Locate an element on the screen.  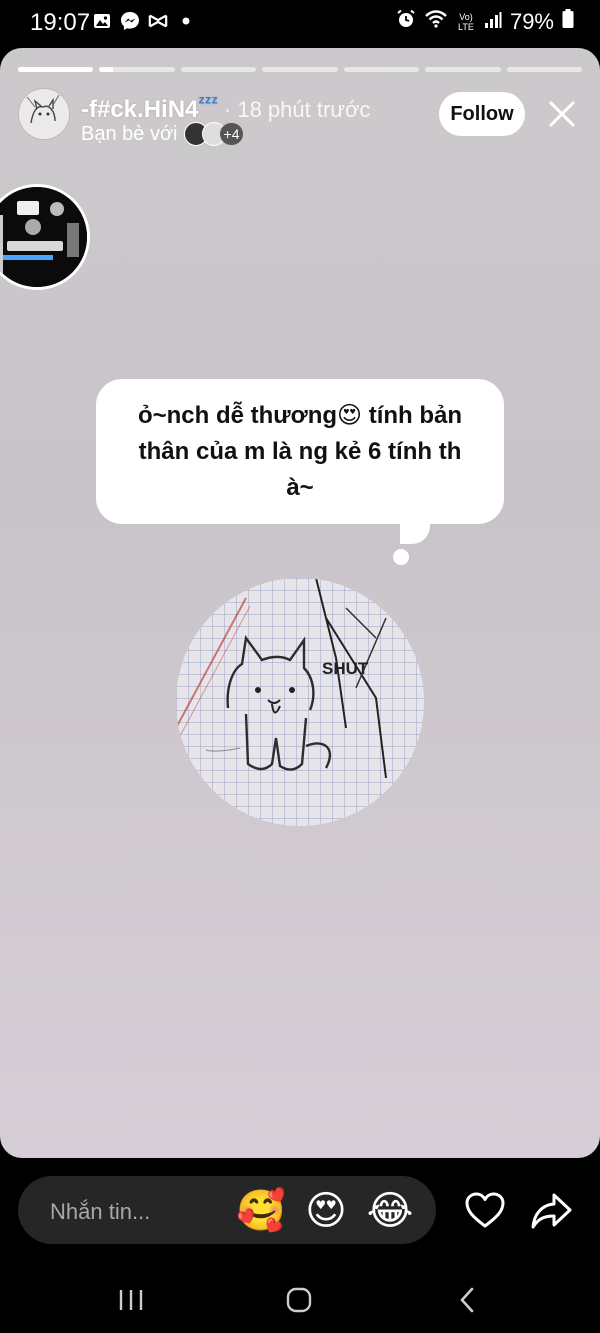
friends-extra-count: +4 is located at coordinates (231, 134).